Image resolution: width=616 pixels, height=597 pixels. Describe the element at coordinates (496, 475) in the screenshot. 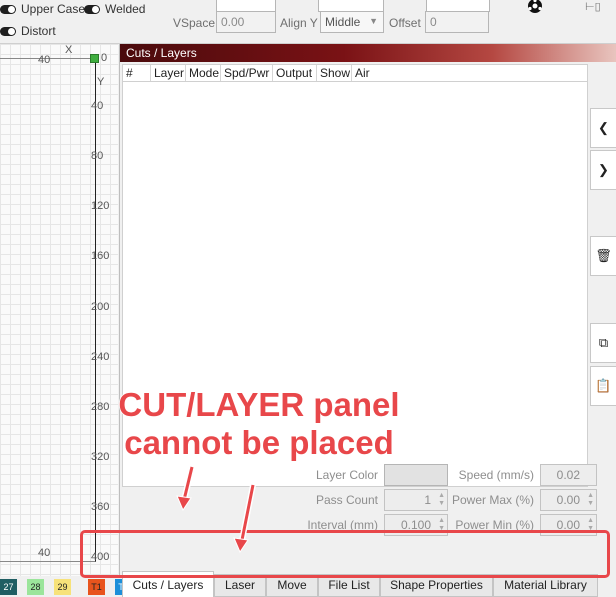

I see `speed-label: Speed (mm/s)` at that location.